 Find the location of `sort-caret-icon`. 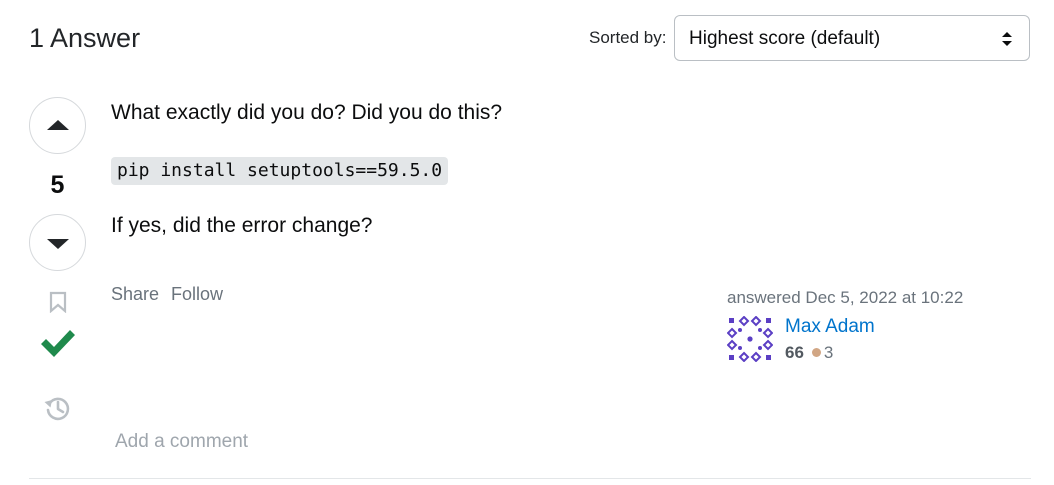

sort-caret-icon is located at coordinates (1007, 39).